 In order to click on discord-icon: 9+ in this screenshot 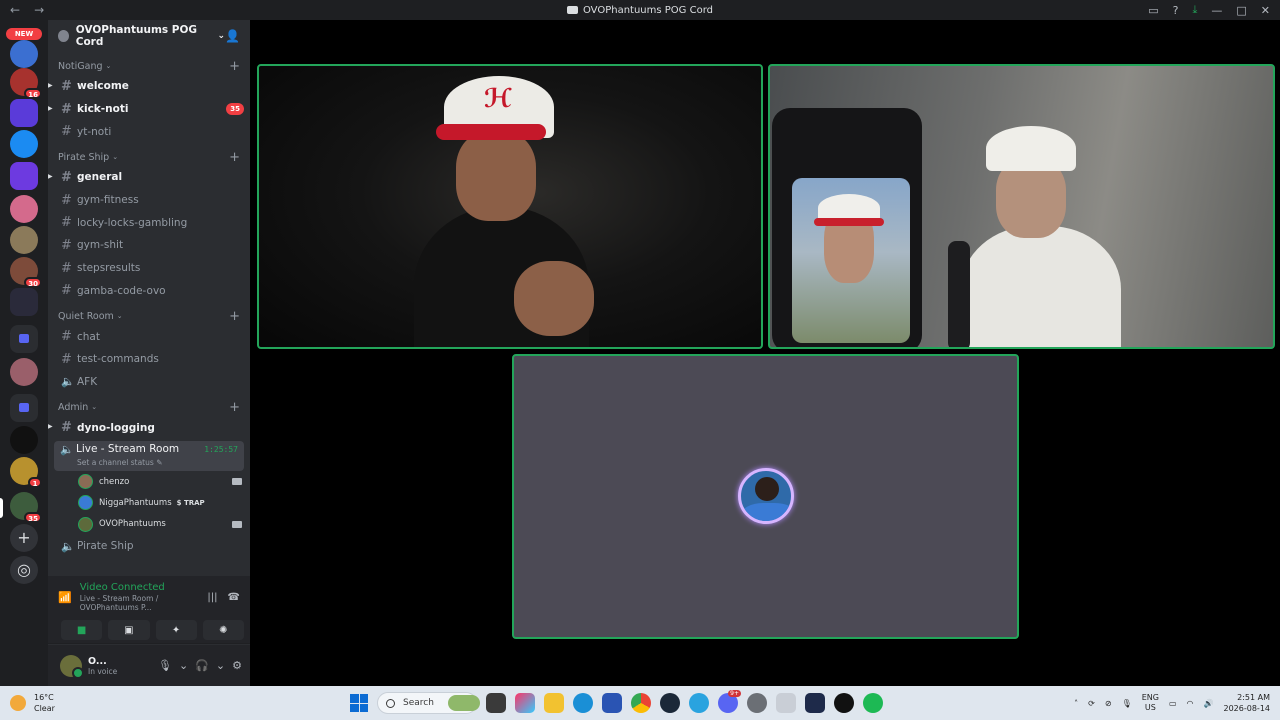, I will do `click(729, 701)`.